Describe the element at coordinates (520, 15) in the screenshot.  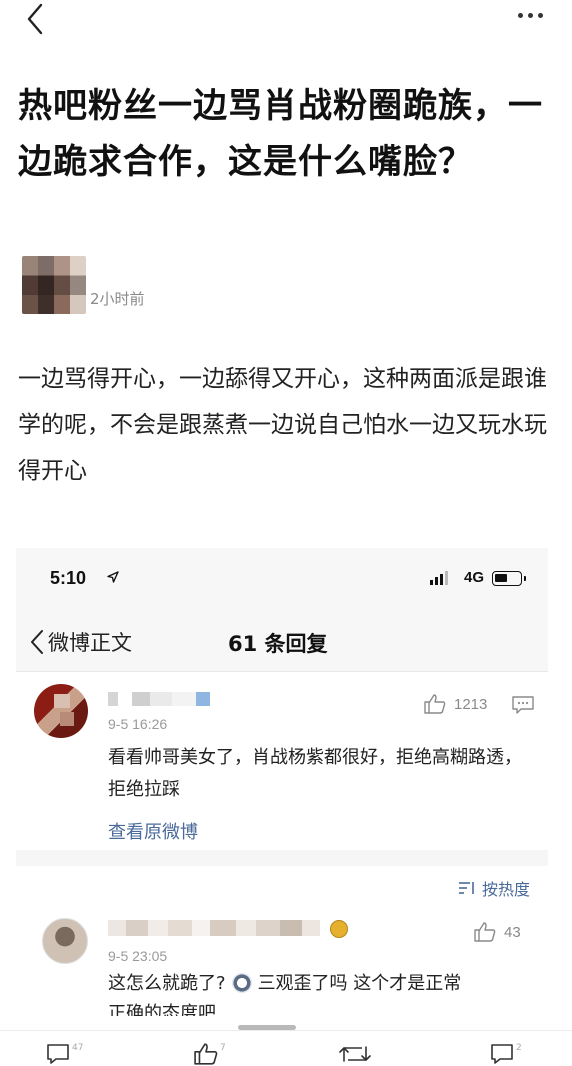
I see `more-dots-icon` at that location.